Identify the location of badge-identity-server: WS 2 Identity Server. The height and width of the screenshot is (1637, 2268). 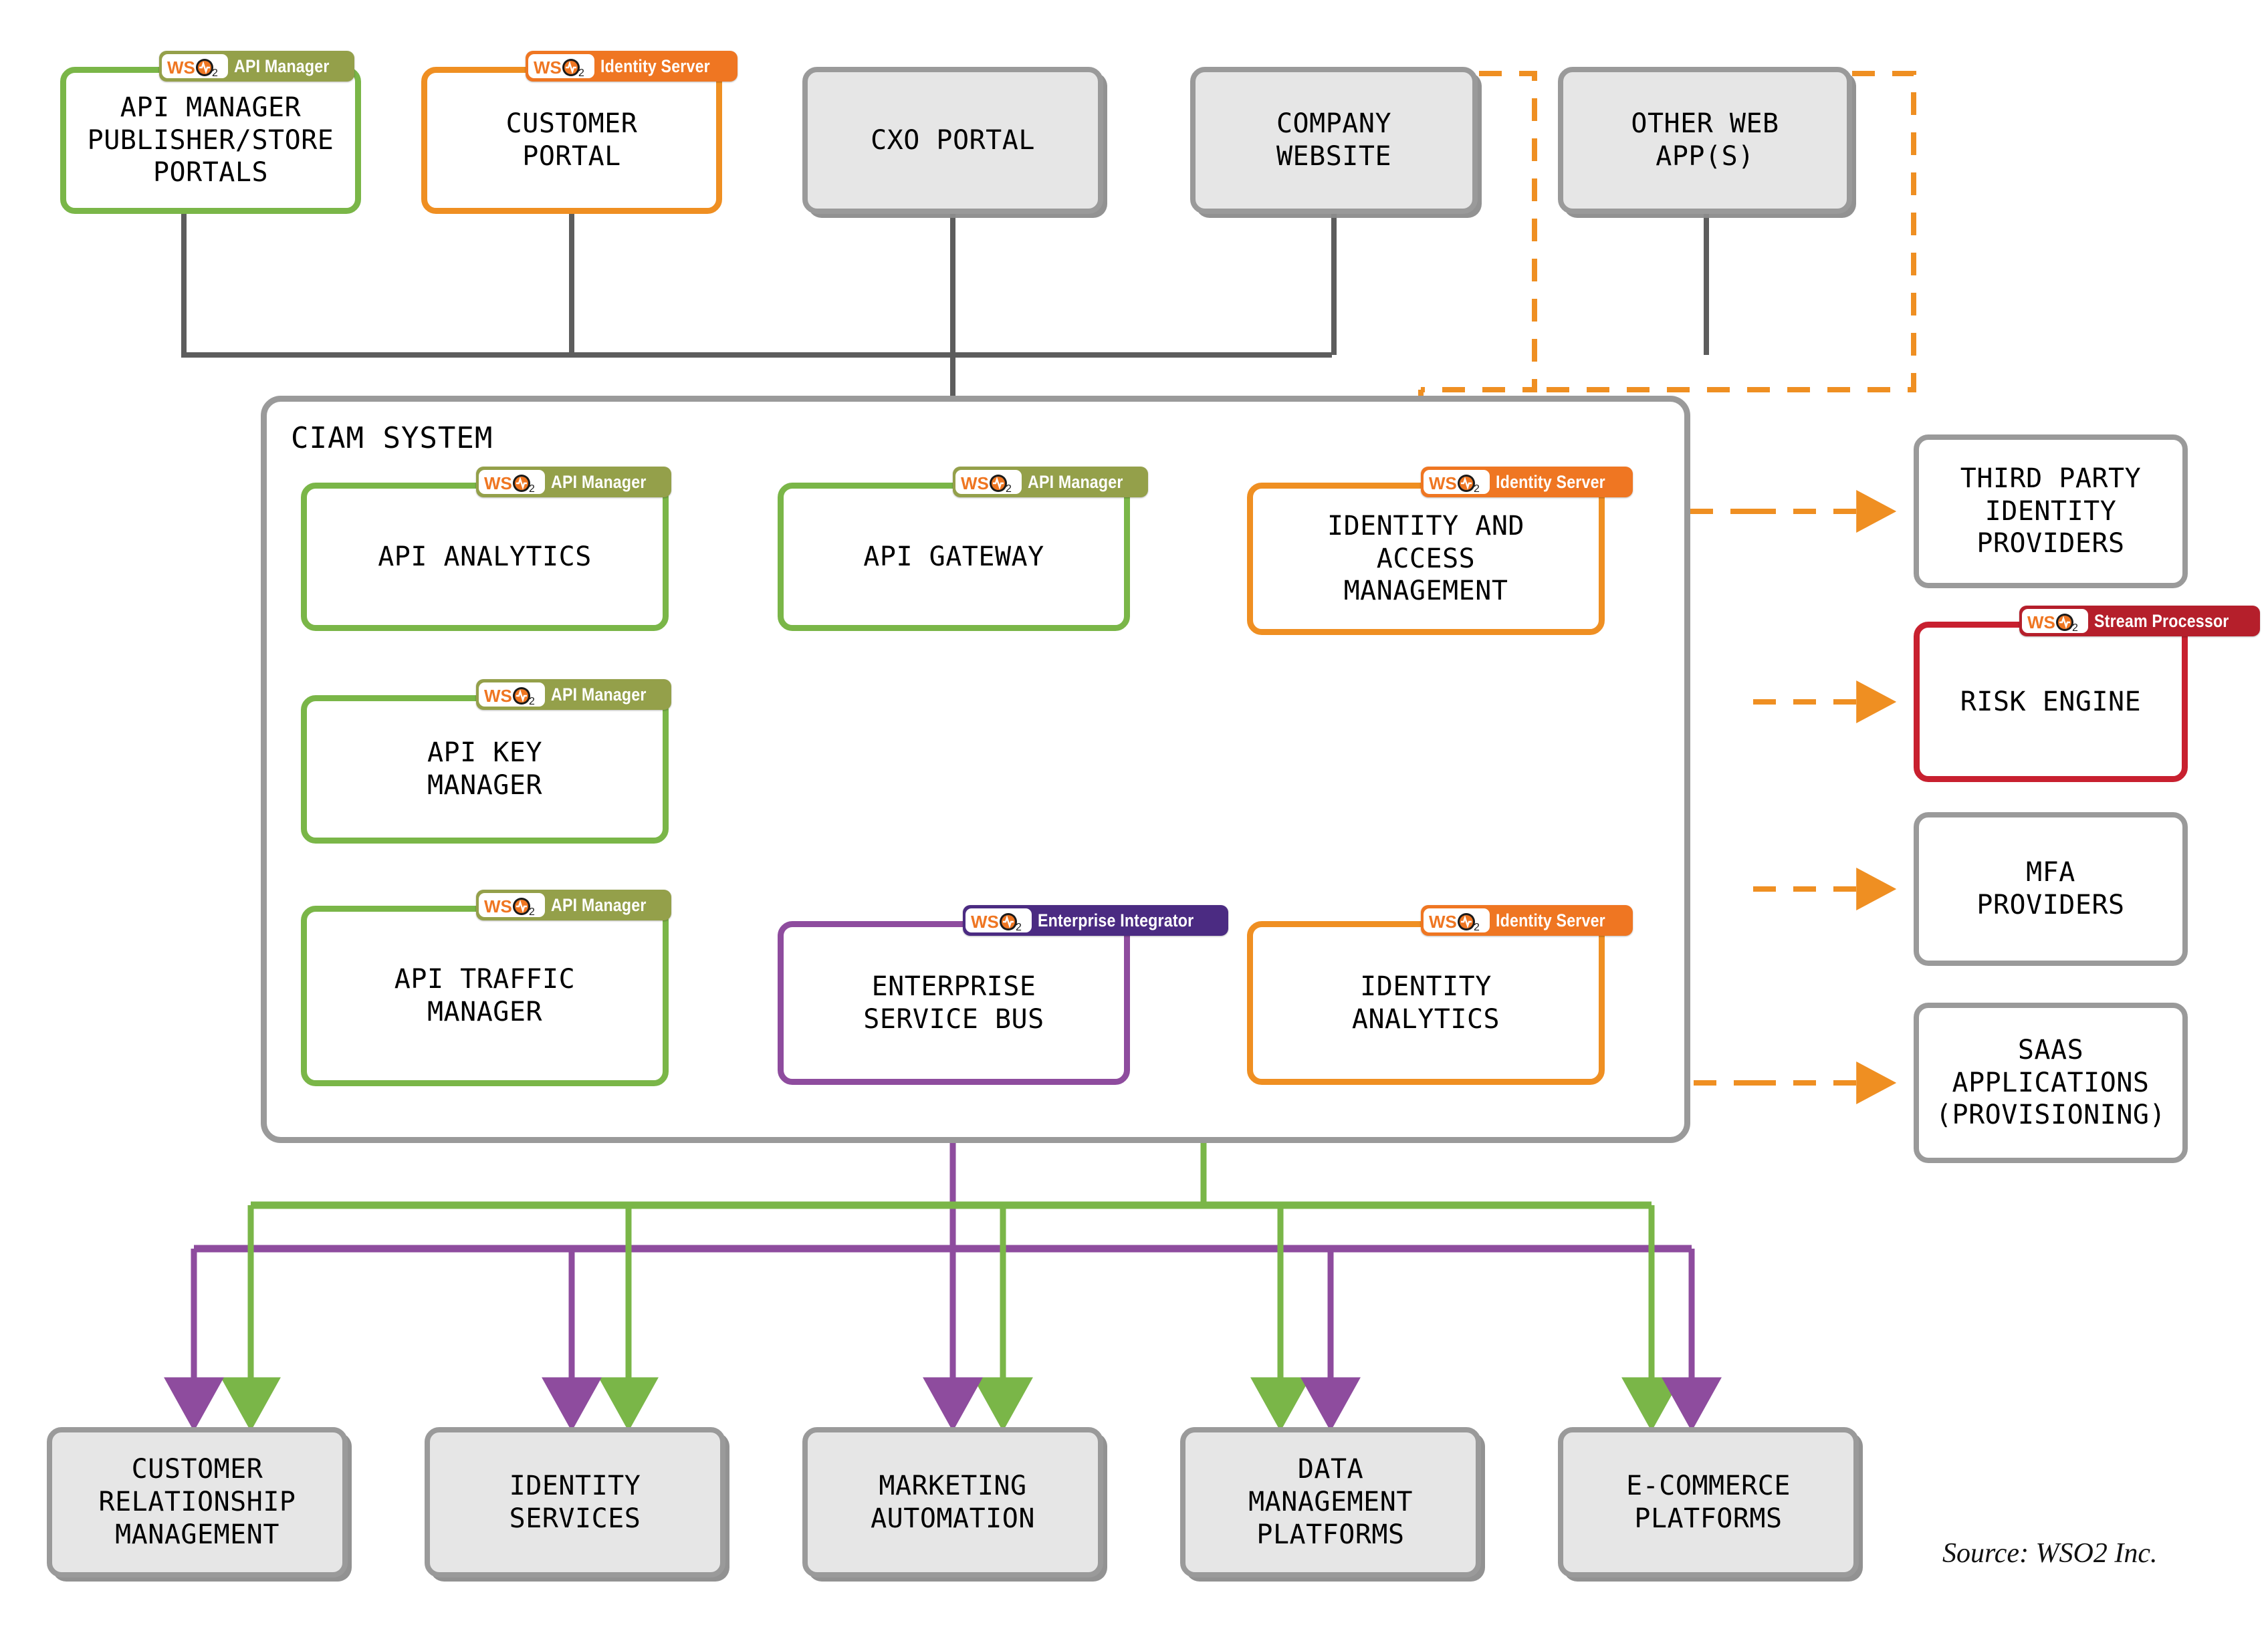
(632, 66).